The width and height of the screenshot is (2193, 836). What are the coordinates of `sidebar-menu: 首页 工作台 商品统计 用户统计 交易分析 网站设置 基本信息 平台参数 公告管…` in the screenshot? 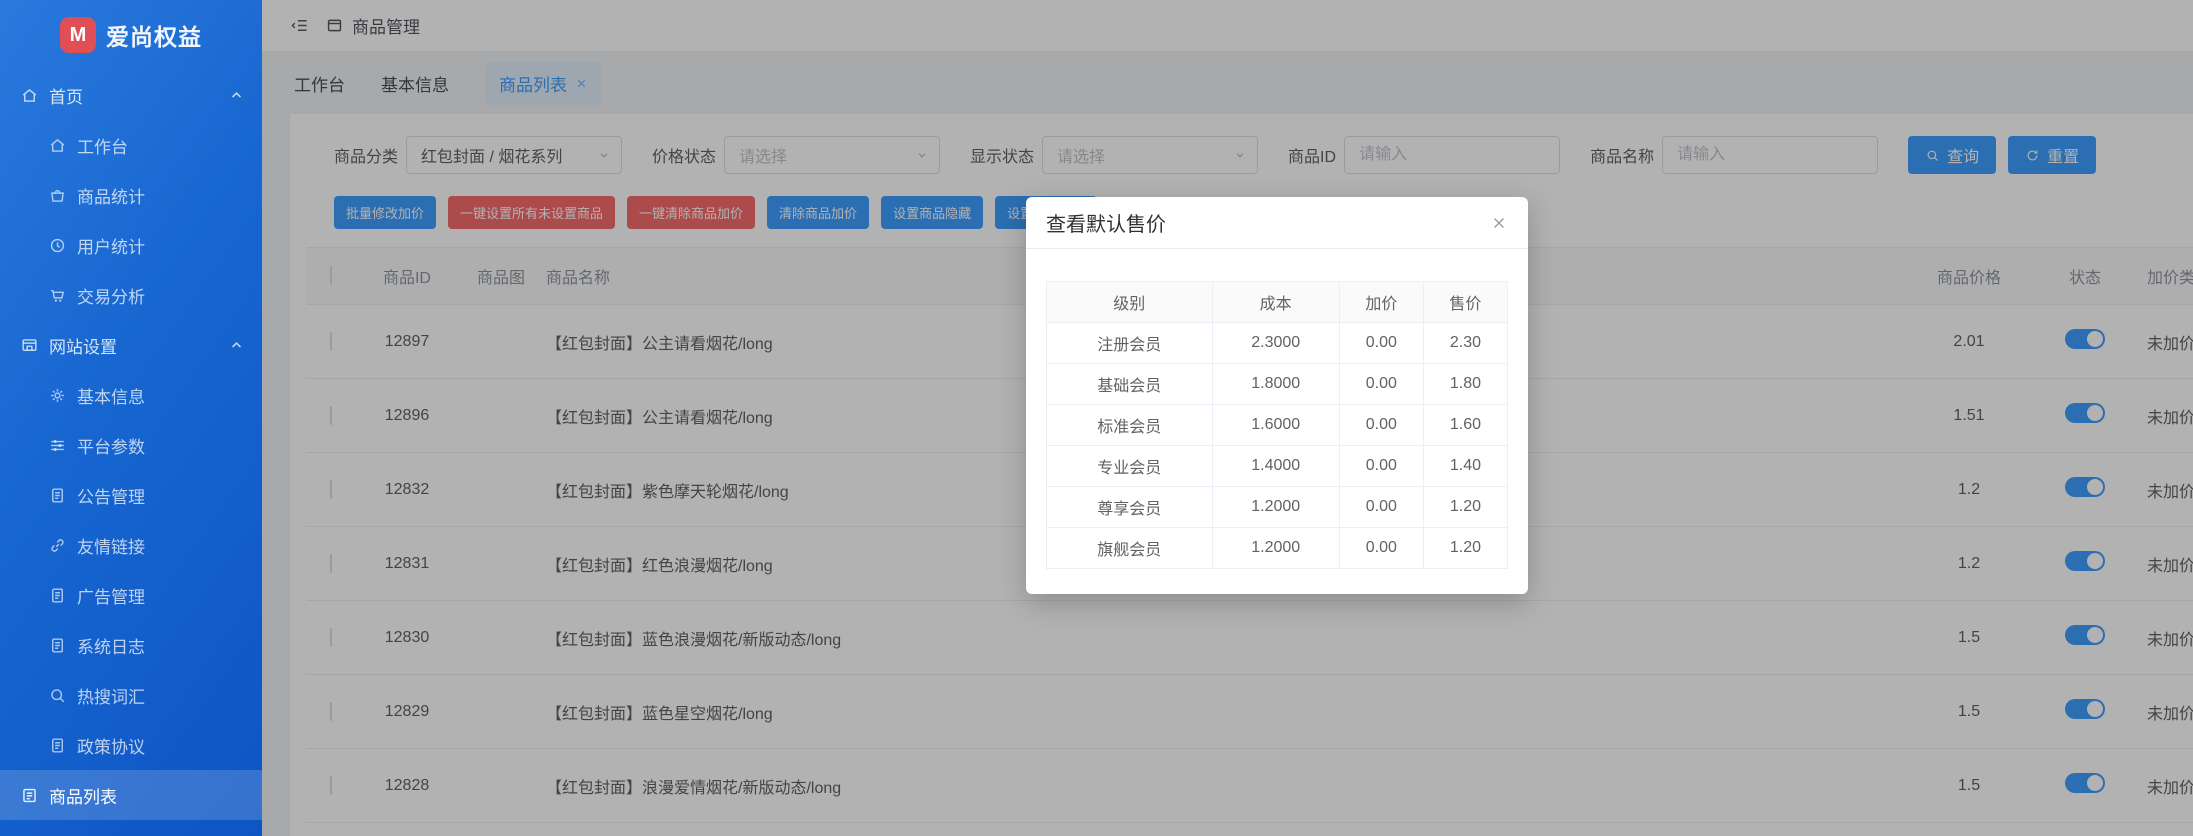 It's located at (131, 453).